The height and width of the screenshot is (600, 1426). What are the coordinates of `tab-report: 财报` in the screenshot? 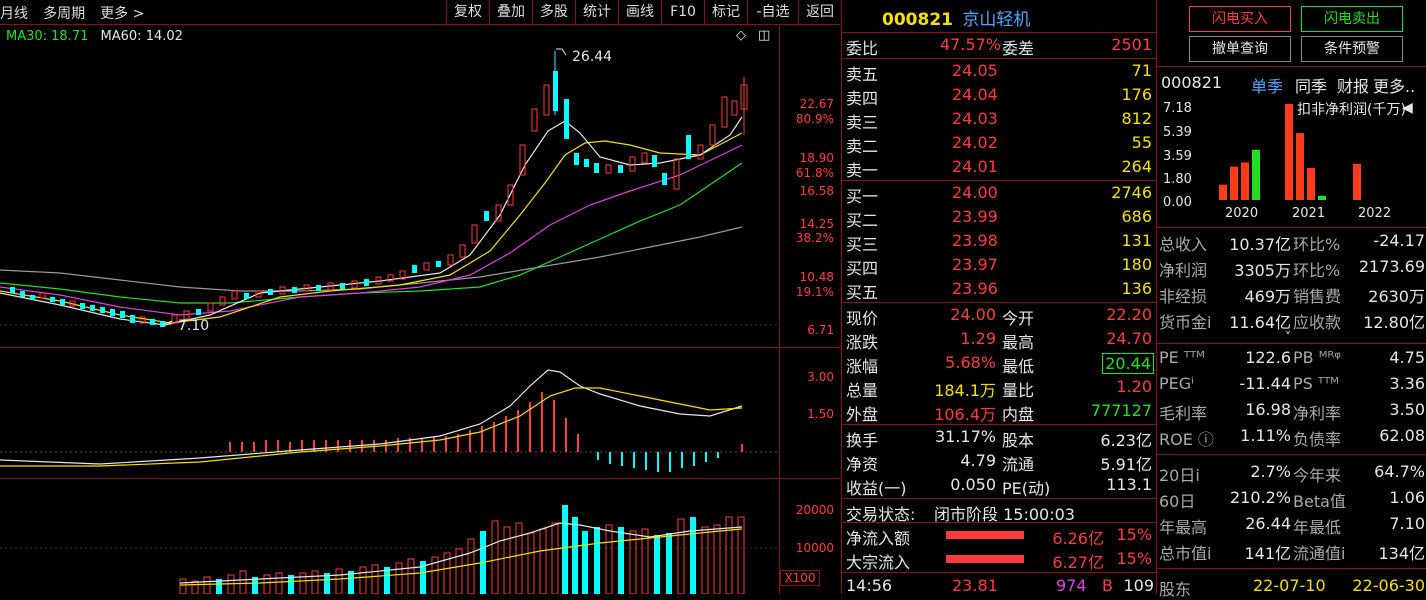 It's located at (1353, 85).